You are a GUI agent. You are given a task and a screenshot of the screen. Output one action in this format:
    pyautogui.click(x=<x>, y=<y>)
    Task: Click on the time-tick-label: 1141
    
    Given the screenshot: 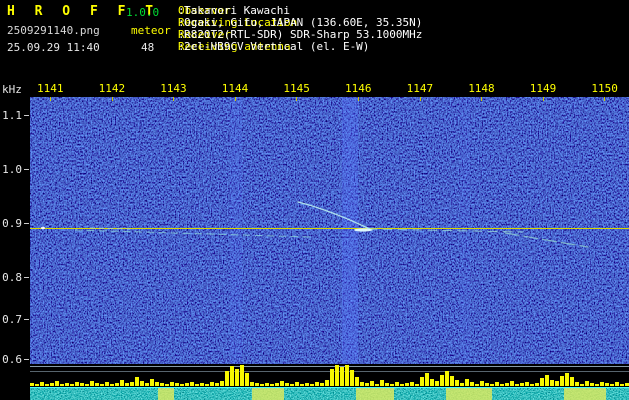 What is the action you would take?
    pyautogui.click(x=50, y=88)
    